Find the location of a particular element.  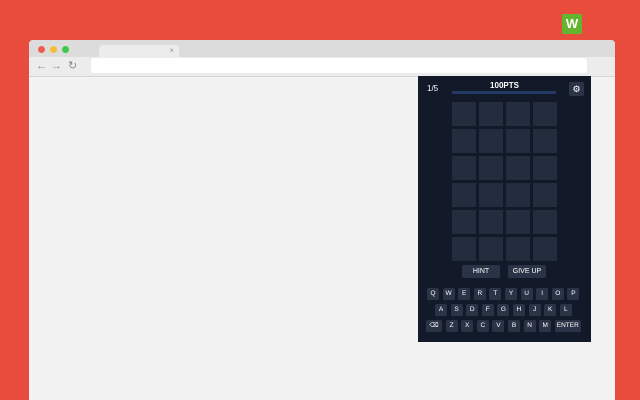

key-k: K is located at coordinates (550, 310).